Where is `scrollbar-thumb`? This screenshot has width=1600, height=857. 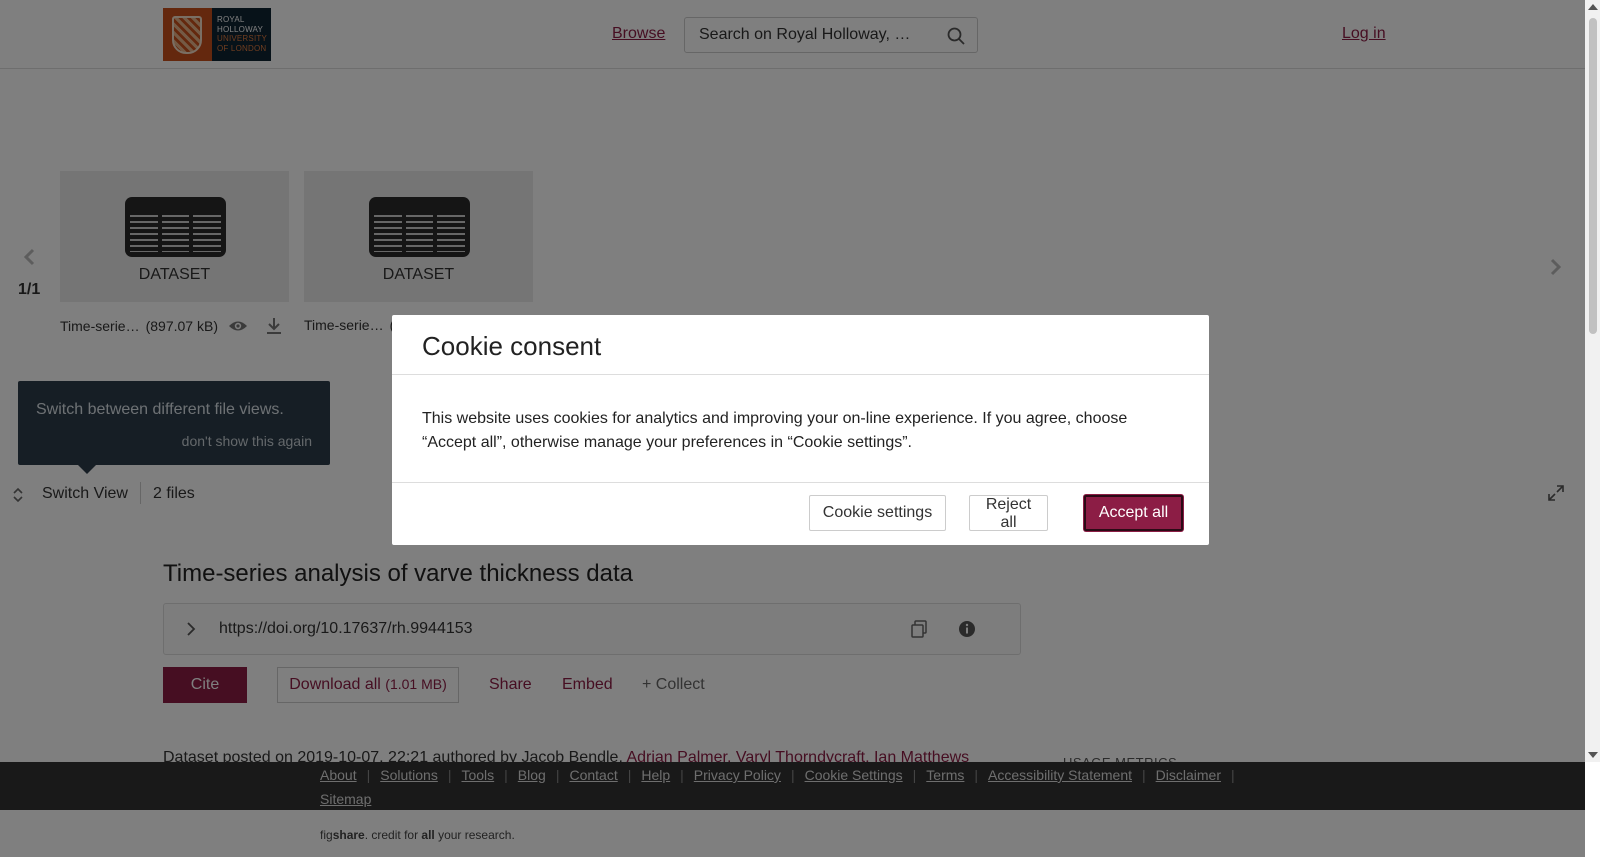
scrollbar-thumb is located at coordinates (1593, 176).